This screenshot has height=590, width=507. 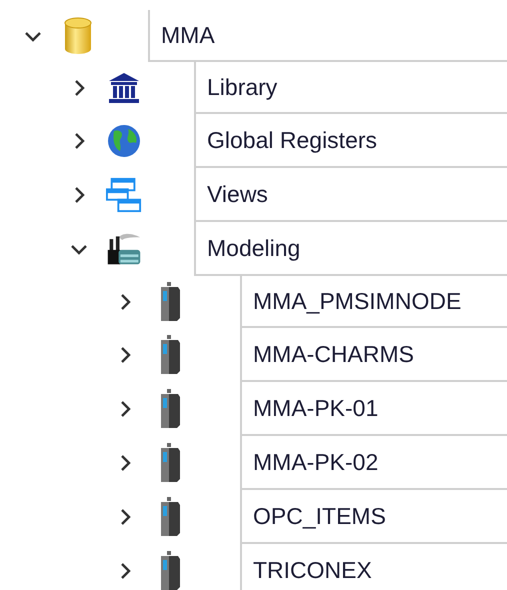 I want to click on tree-item: Library, so click(x=350, y=88).